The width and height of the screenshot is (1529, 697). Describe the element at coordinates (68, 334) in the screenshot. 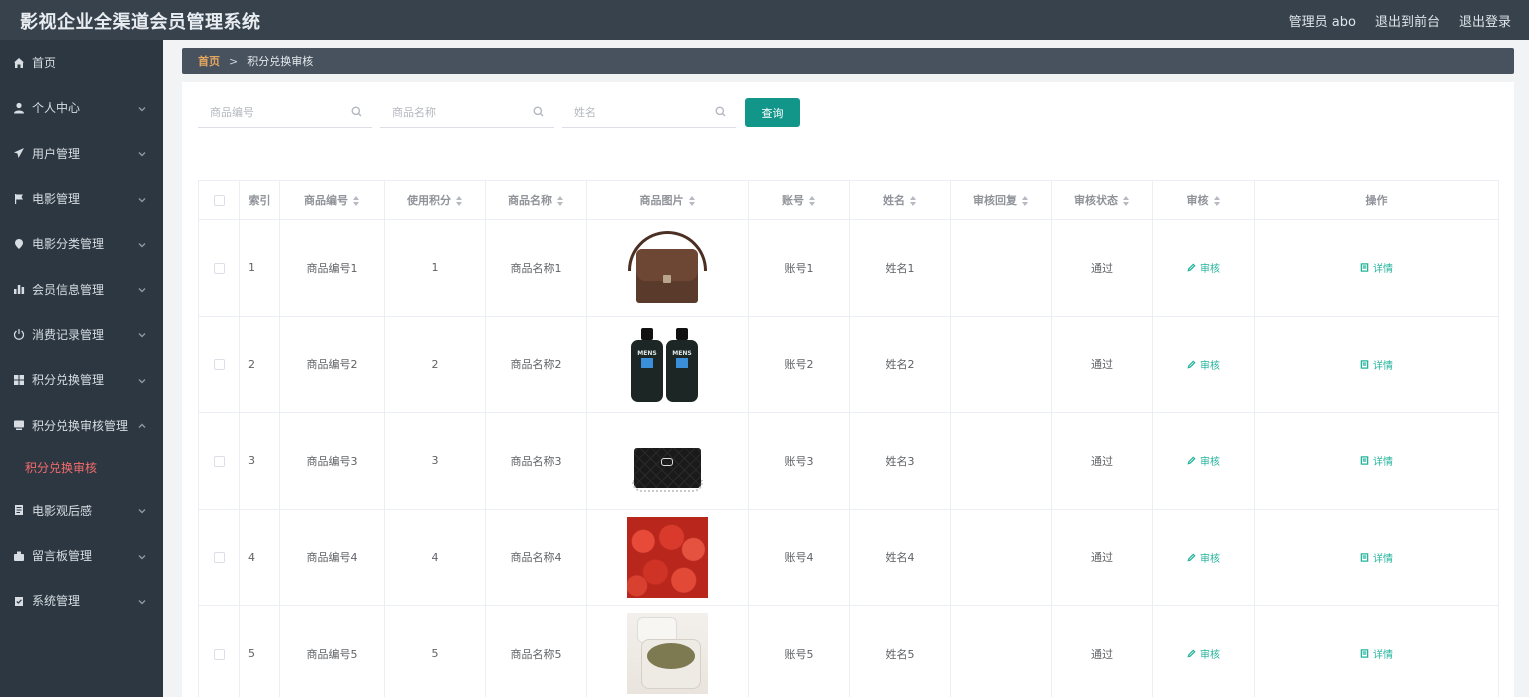

I see `sidebar-item-label: 消费记录管理` at that location.